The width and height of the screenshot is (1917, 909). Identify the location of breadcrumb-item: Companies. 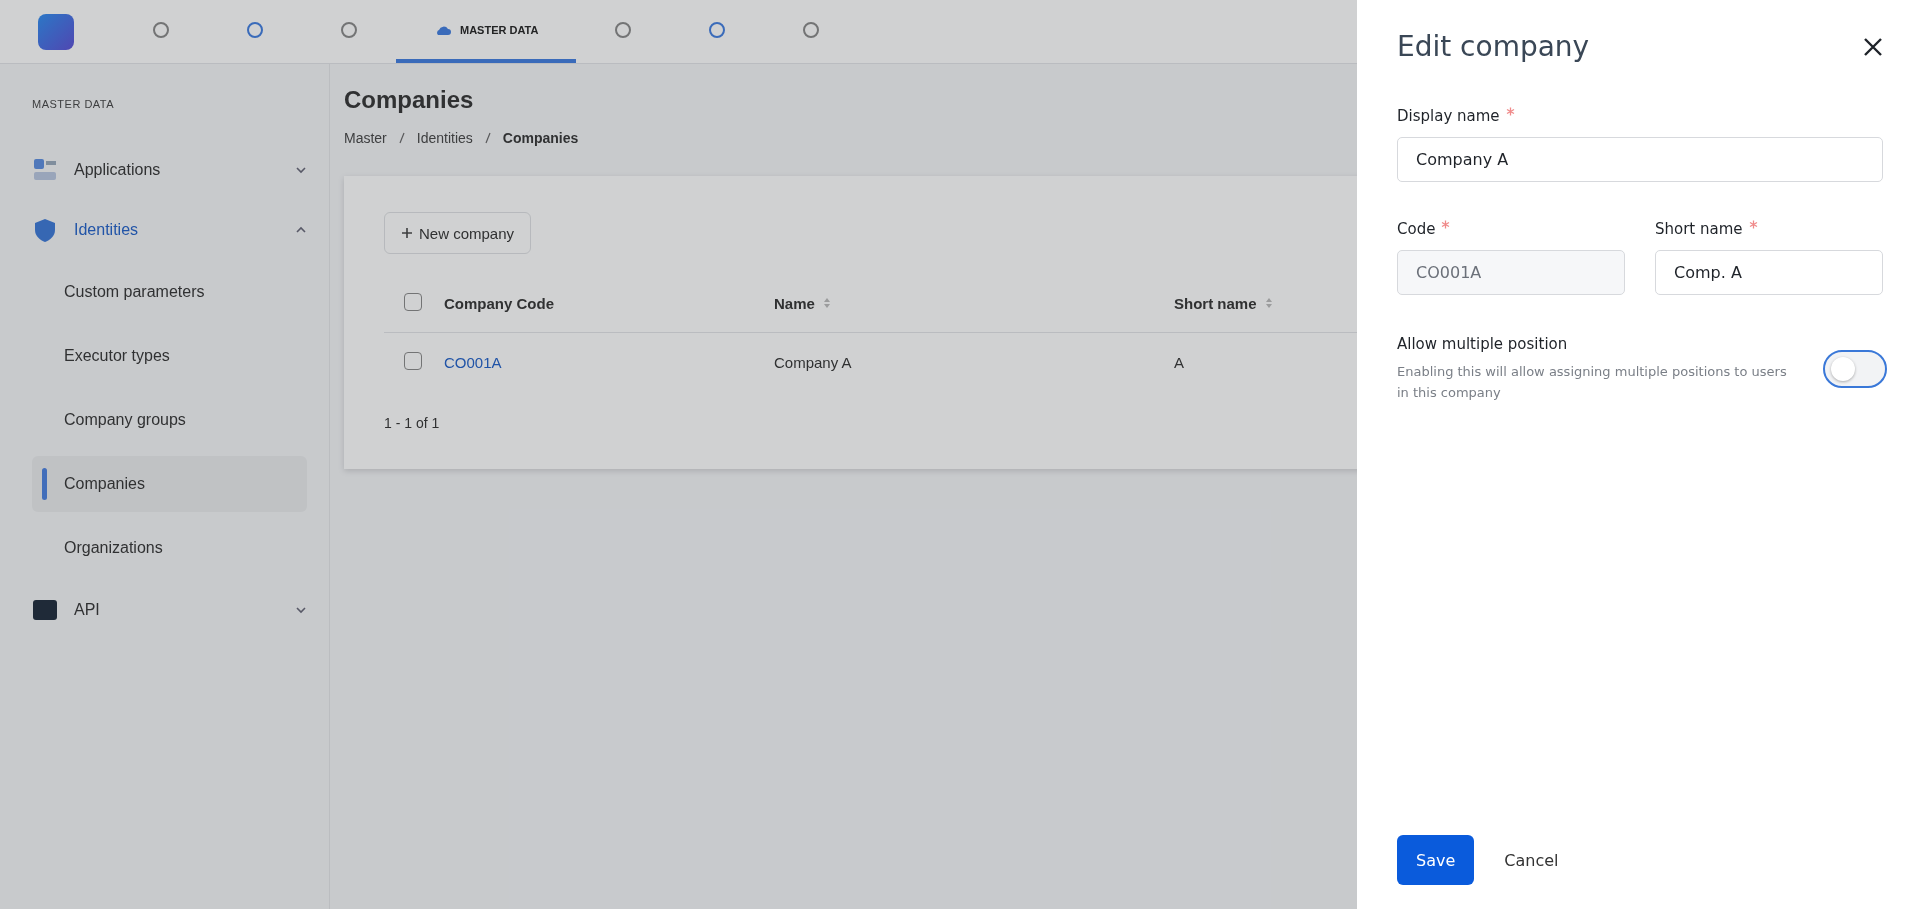
(540, 138).